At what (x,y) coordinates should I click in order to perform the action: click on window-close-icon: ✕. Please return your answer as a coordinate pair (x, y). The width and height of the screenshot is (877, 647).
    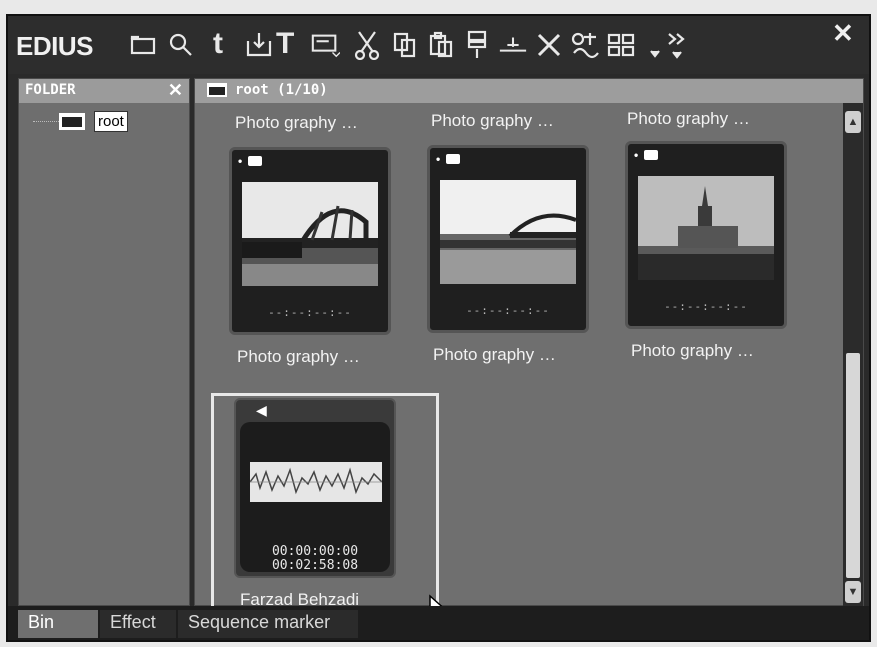
    Looking at the image, I should click on (843, 33).